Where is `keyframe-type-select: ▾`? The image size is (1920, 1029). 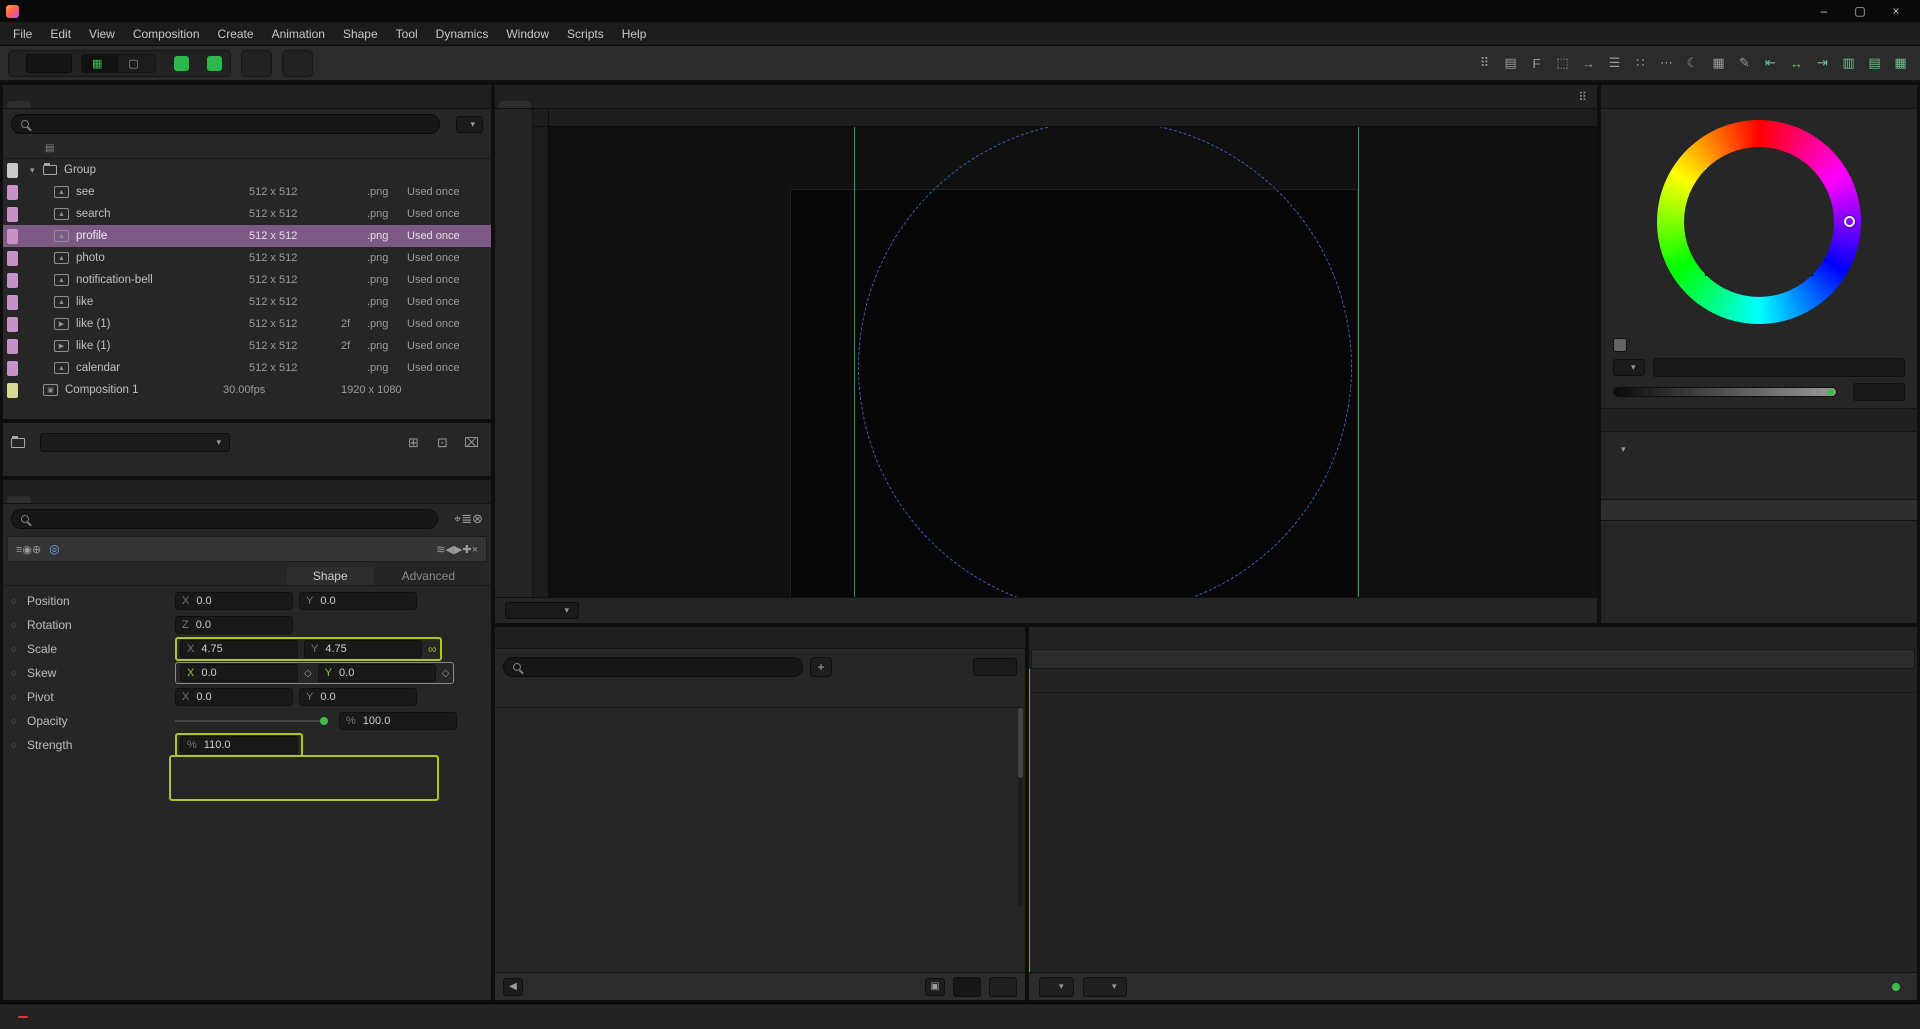
keyframe-type-select: ▾ is located at coordinates (1104, 986).